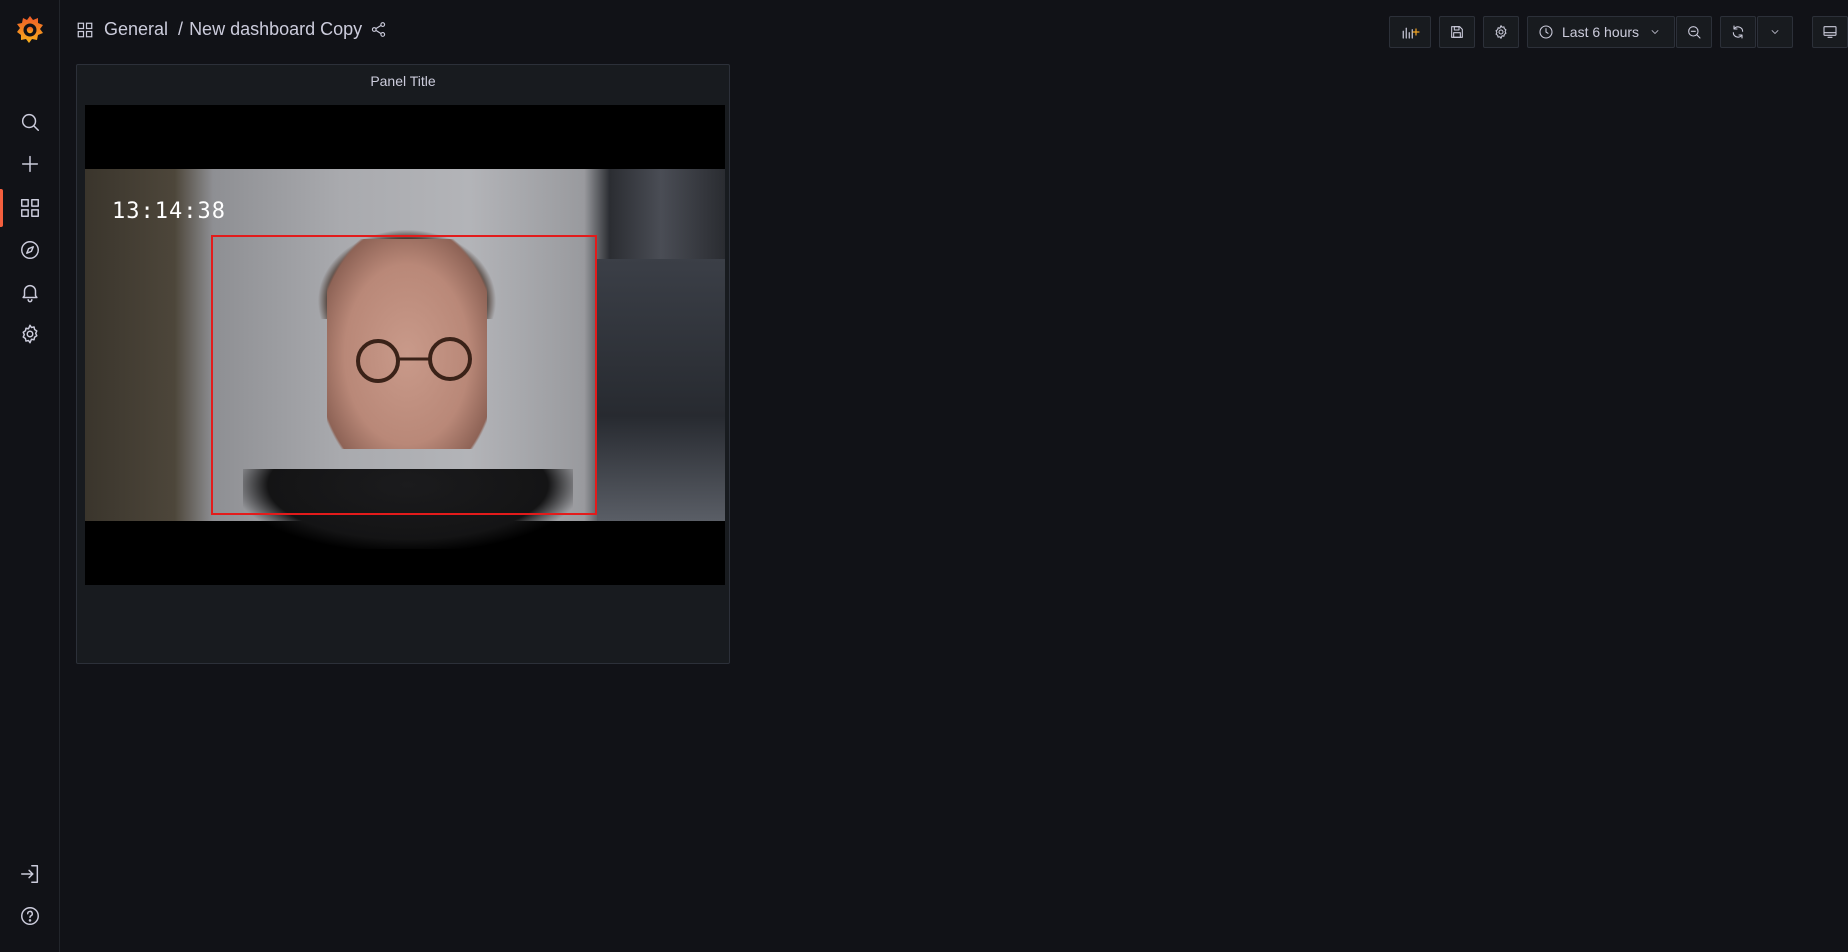 This screenshot has width=1848, height=952. I want to click on help-icon, so click(30, 916).